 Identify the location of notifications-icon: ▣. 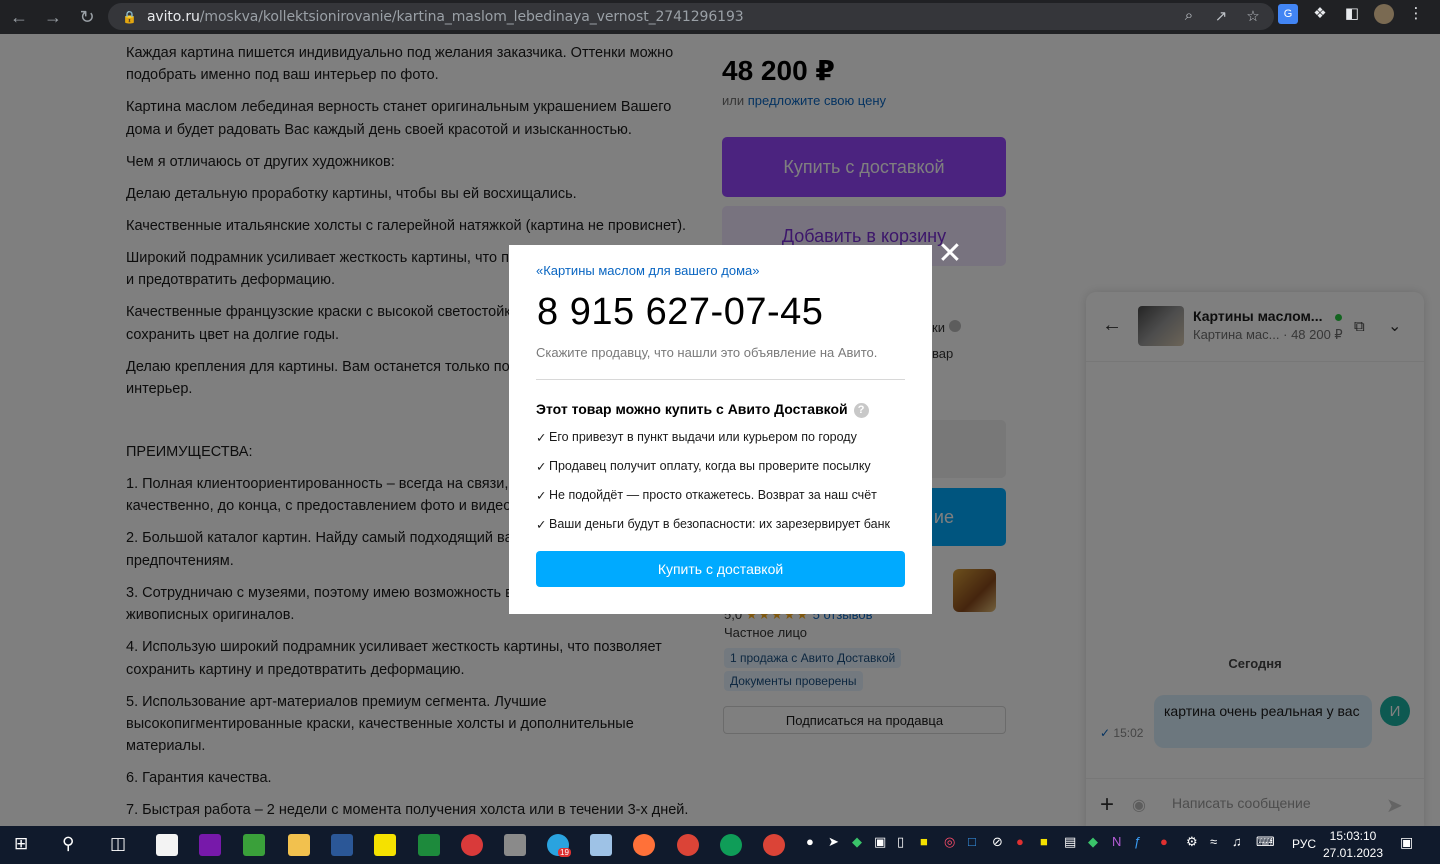
(1406, 842).